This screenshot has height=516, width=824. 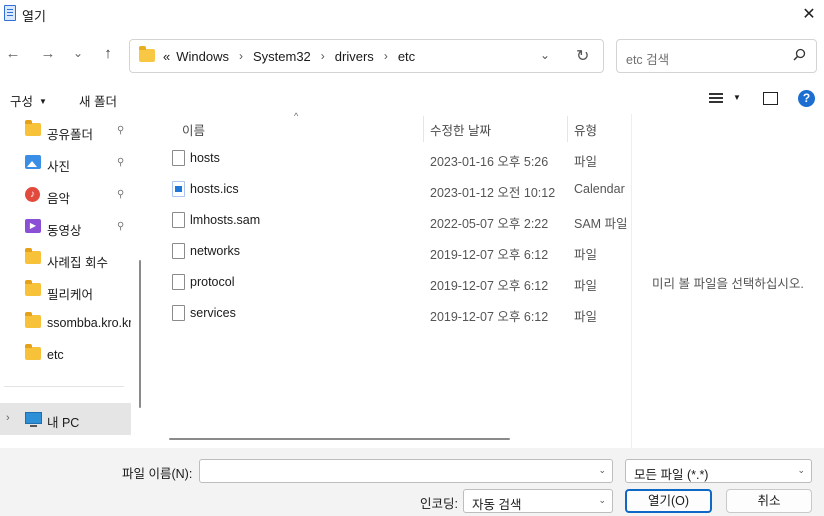 What do you see at coordinates (391, 189) in the screenshot?
I see `file-row-hosts-ics: hosts.ics 2023-01-12 오전 10:12 Calendar` at bounding box center [391, 189].